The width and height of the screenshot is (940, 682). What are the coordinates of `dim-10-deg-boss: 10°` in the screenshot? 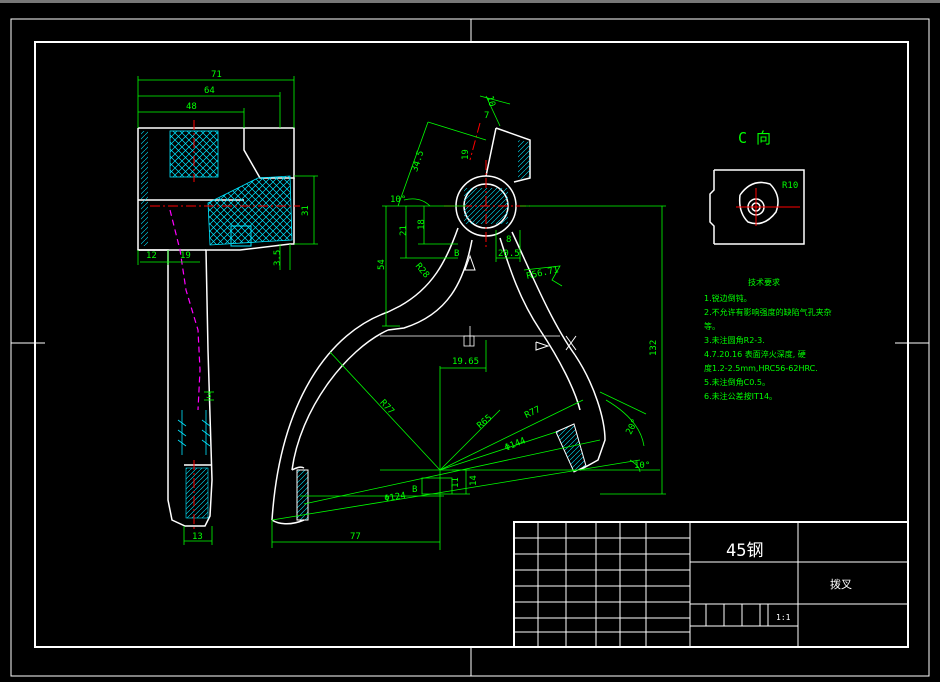 It's located at (398, 200).